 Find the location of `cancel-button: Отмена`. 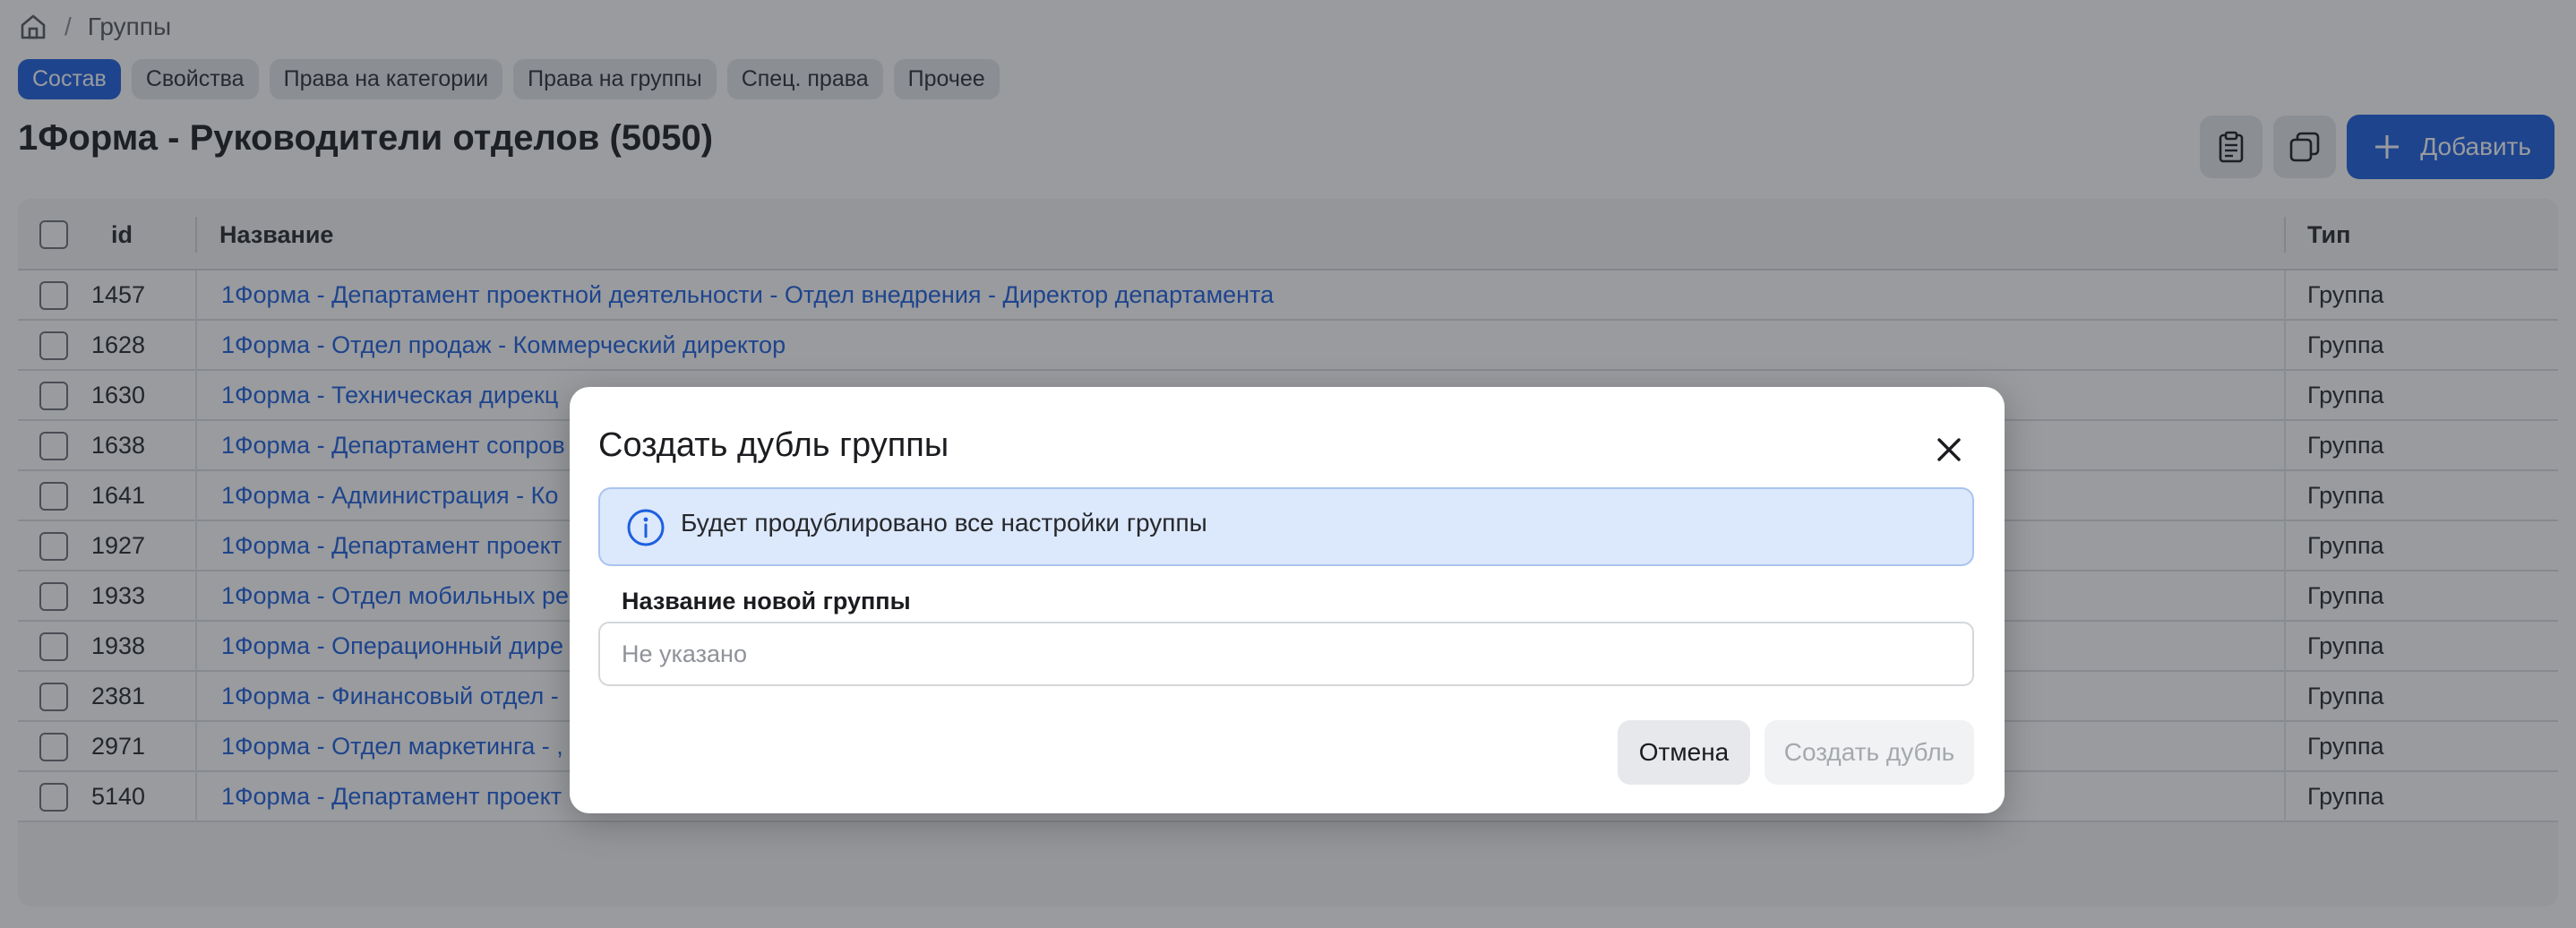

cancel-button: Отмена is located at coordinates (1684, 752).